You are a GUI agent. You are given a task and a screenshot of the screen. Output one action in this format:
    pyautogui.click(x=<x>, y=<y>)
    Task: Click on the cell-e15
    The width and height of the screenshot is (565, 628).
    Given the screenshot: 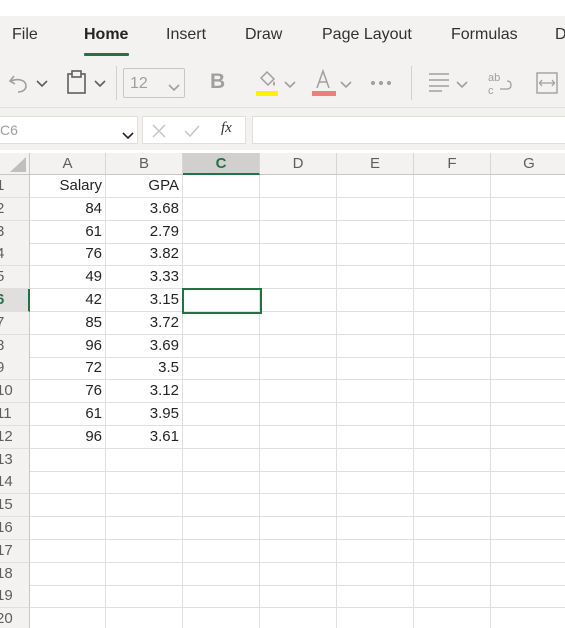 What is the action you would take?
    pyautogui.click(x=375, y=506)
    